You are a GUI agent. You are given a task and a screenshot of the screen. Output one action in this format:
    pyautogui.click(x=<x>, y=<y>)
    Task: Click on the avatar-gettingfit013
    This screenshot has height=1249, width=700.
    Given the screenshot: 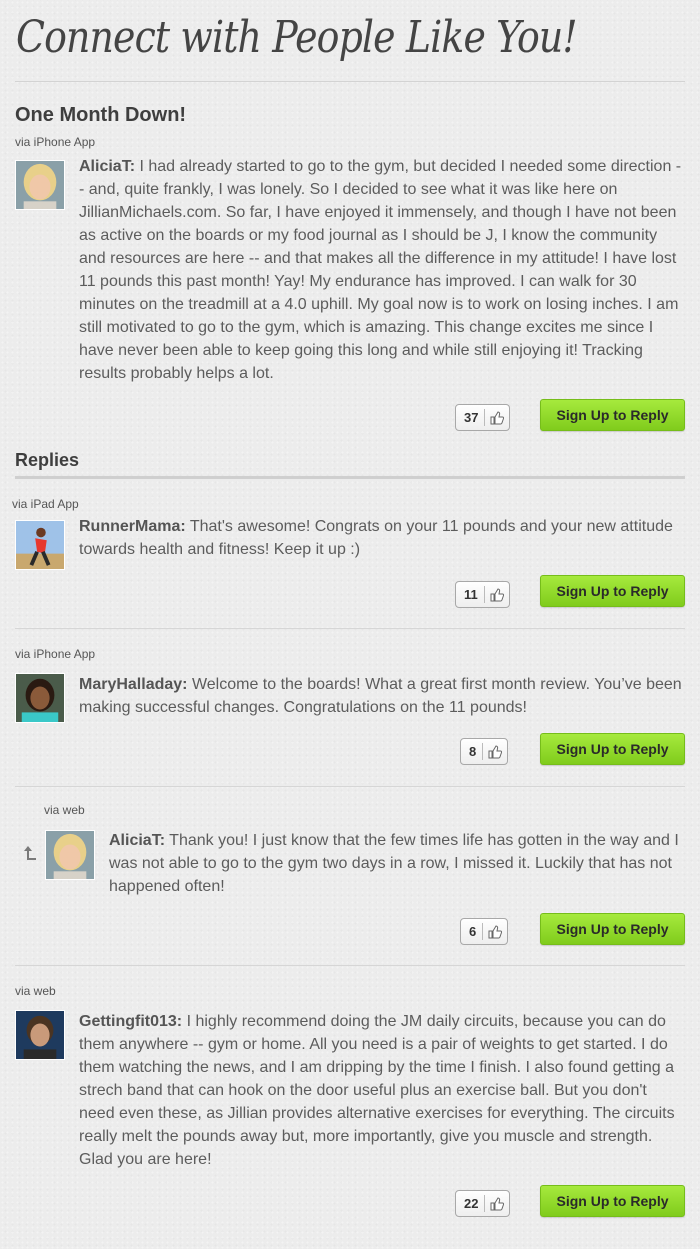 What is the action you would take?
    pyautogui.click(x=40, y=1035)
    